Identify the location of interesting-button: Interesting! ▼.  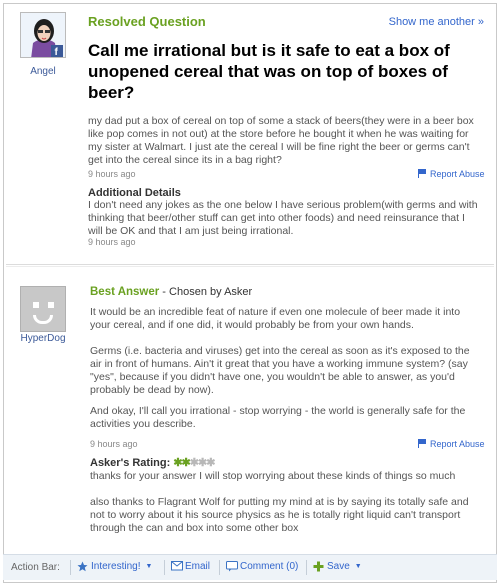
(114, 566).